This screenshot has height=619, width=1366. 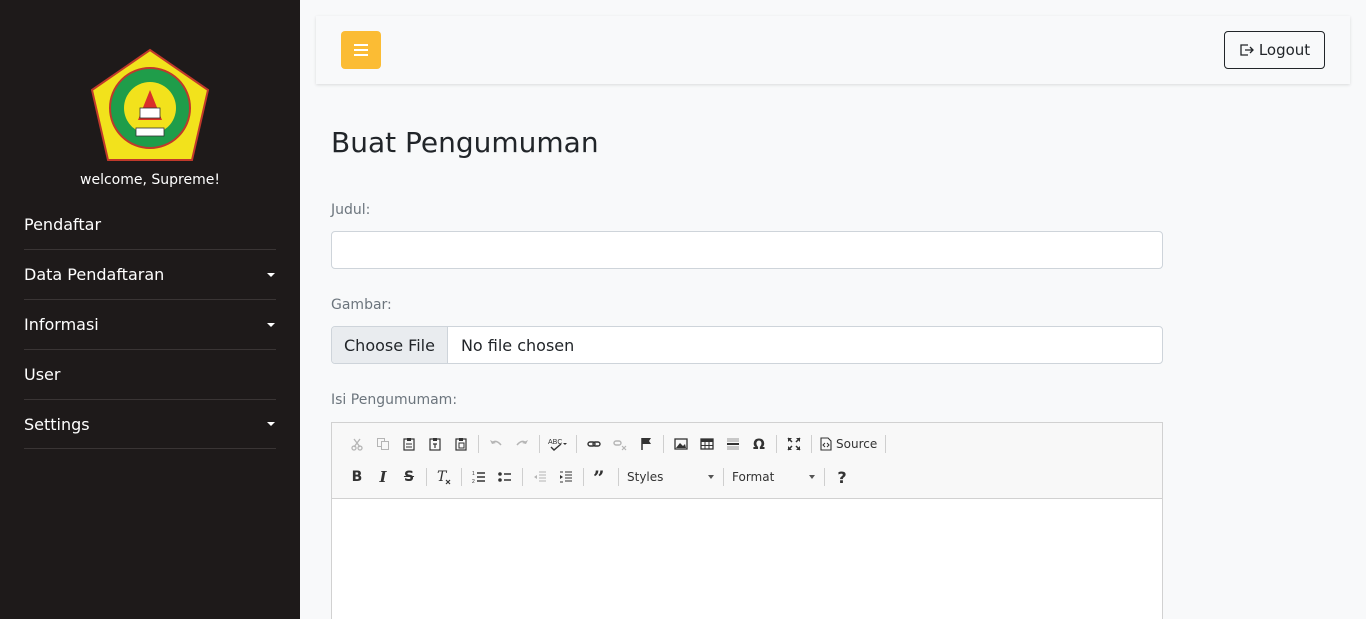 I want to click on editor-content-area, so click(x=747, y=559).